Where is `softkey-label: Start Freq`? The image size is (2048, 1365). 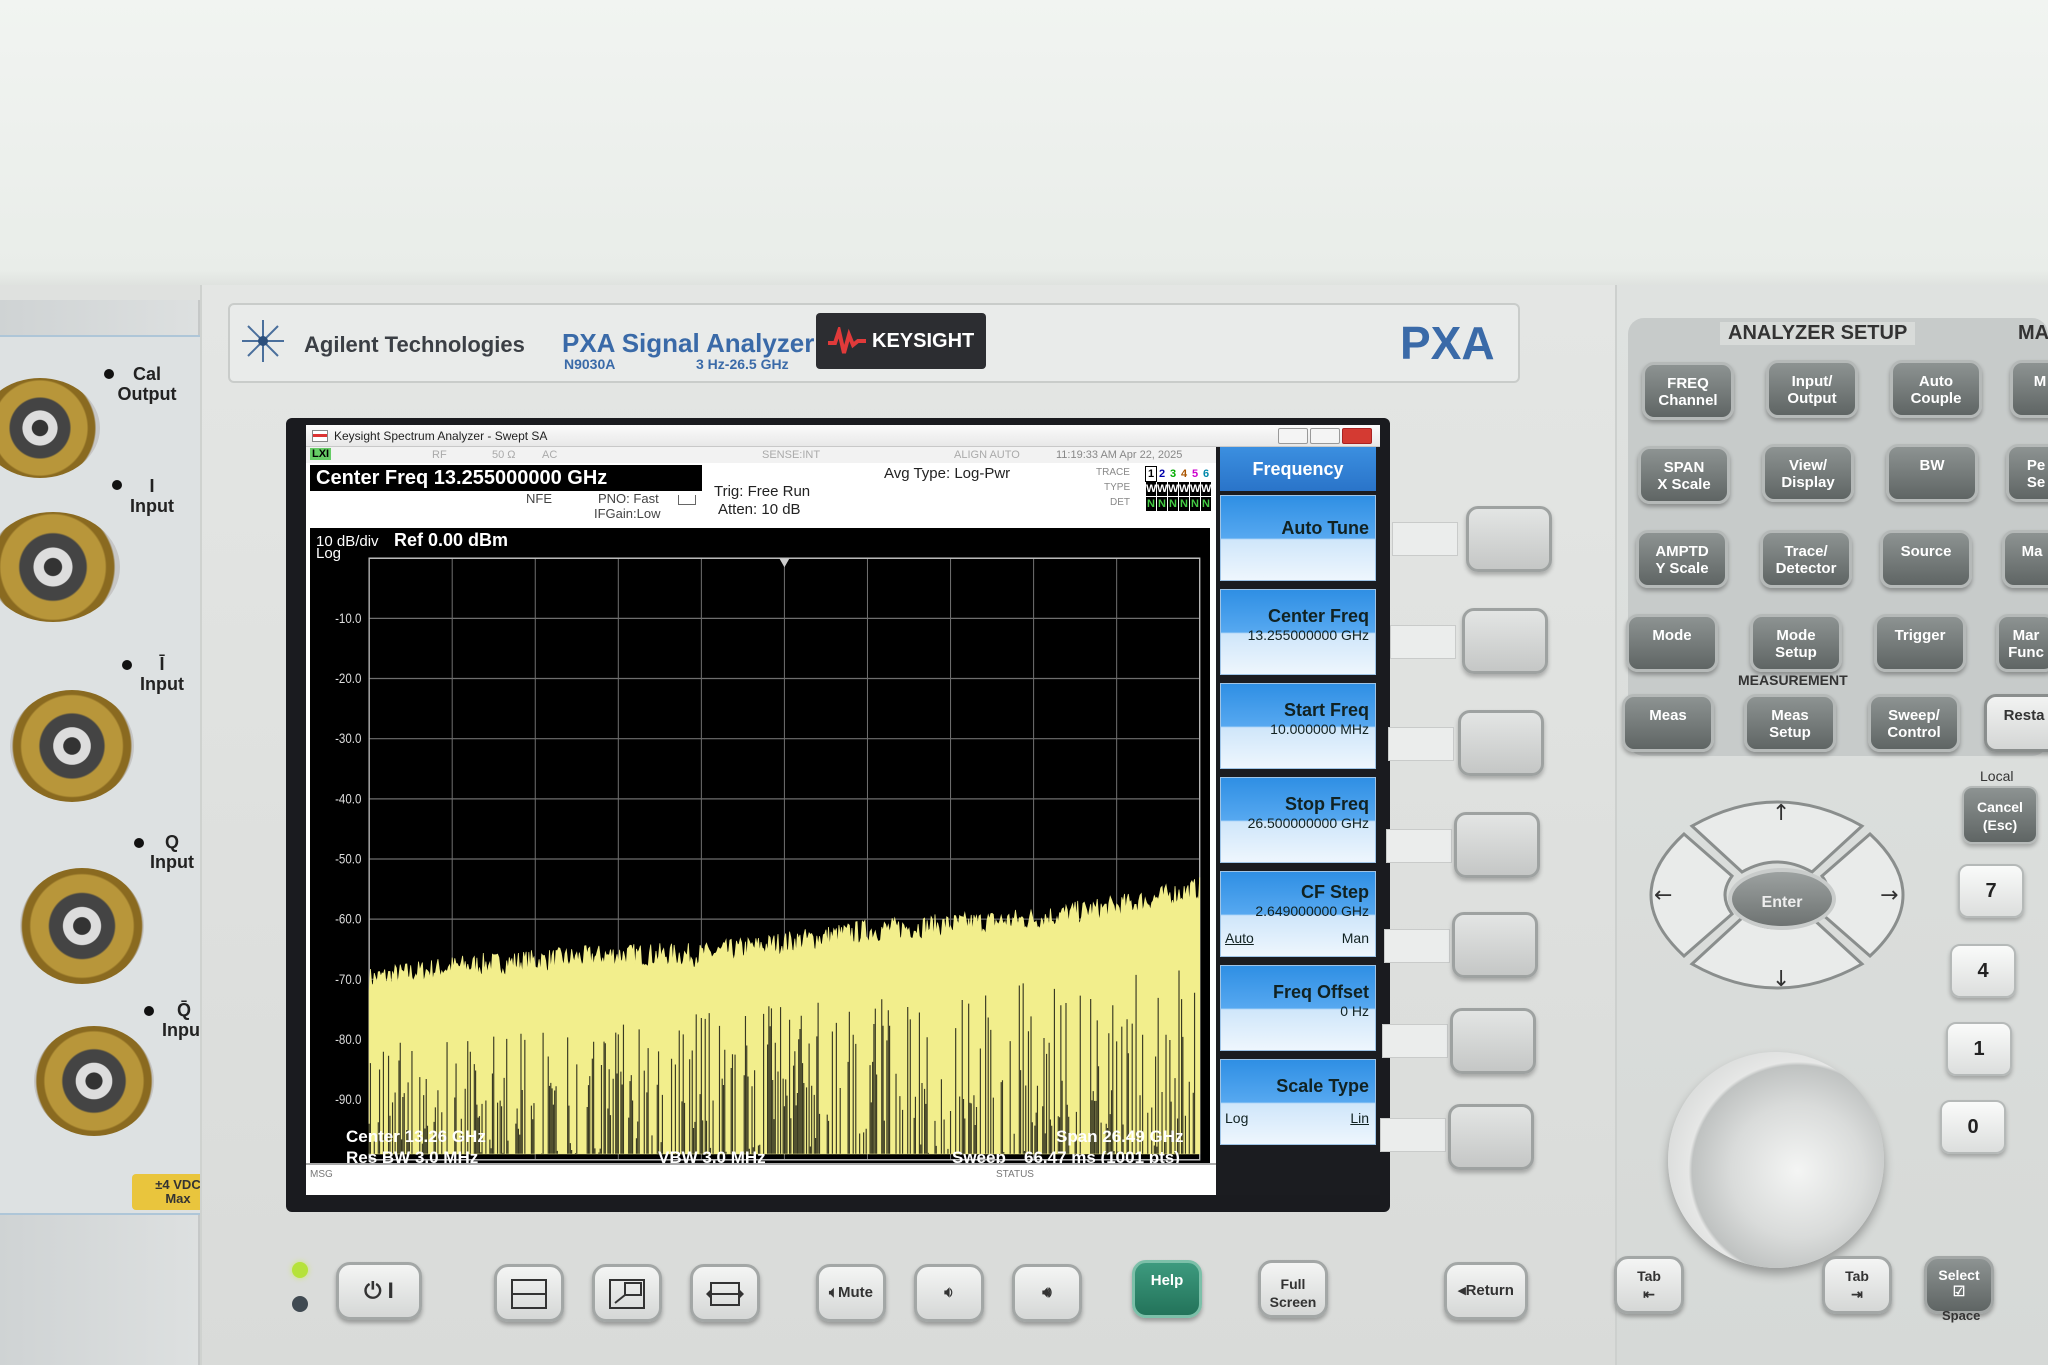 softkey-label: Start Freq is located at coordinates (1326, 710).